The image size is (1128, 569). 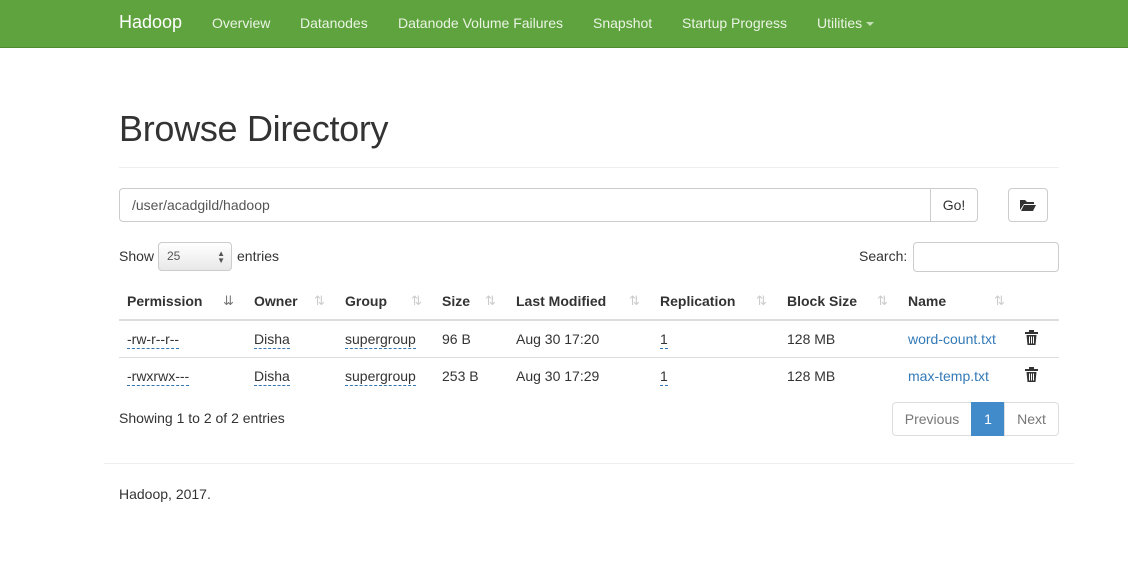 What do you see at coordinates (558, 339) in the screenshot?
I see `modified-cell: Aug 30 17:20` at bounding box center [558, 339].